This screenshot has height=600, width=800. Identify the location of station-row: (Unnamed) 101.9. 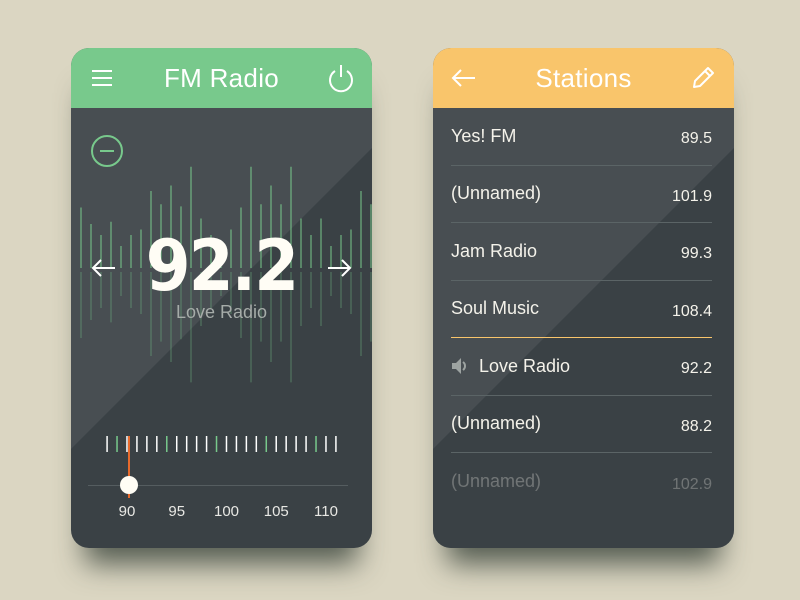
(581, 194).